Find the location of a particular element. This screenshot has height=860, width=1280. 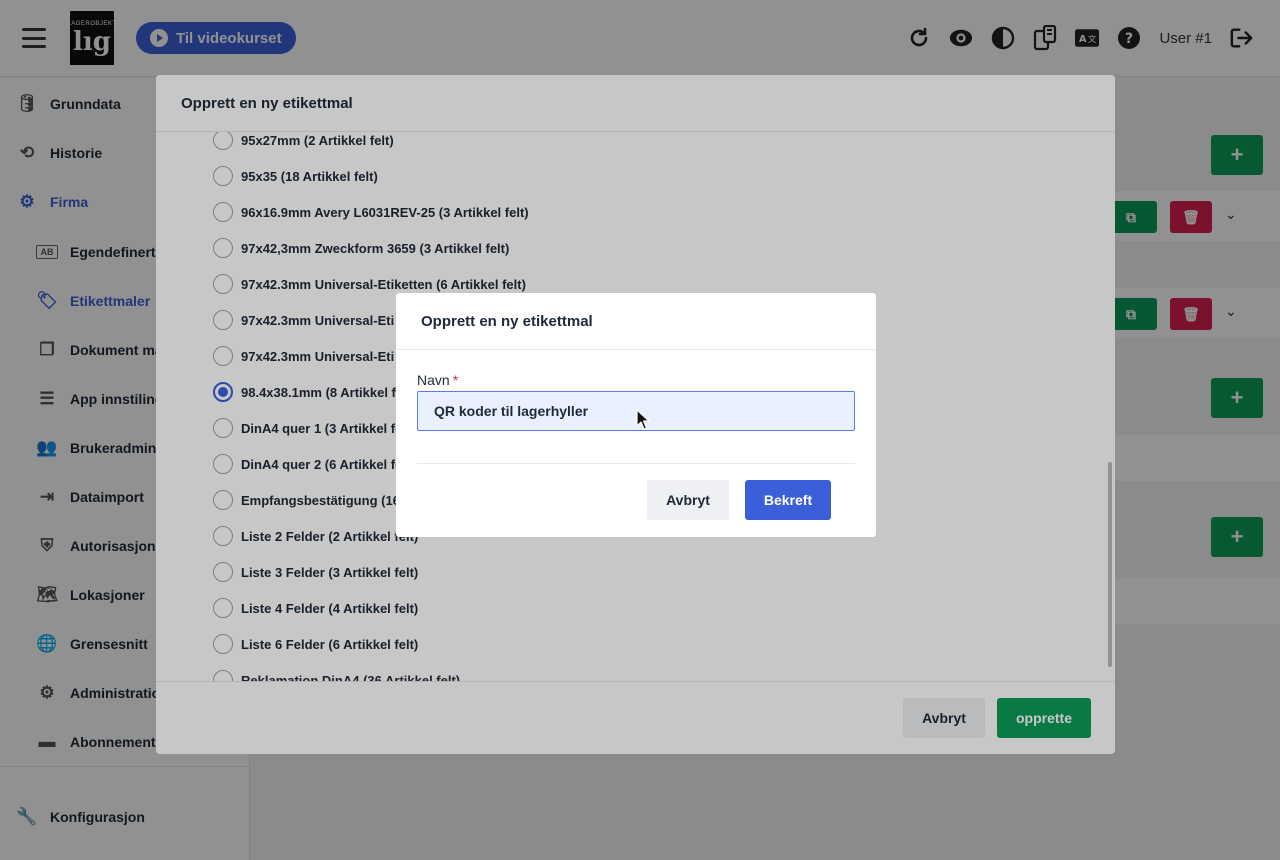

confirm-button: Bekreft is located at coordinates (788, 500).